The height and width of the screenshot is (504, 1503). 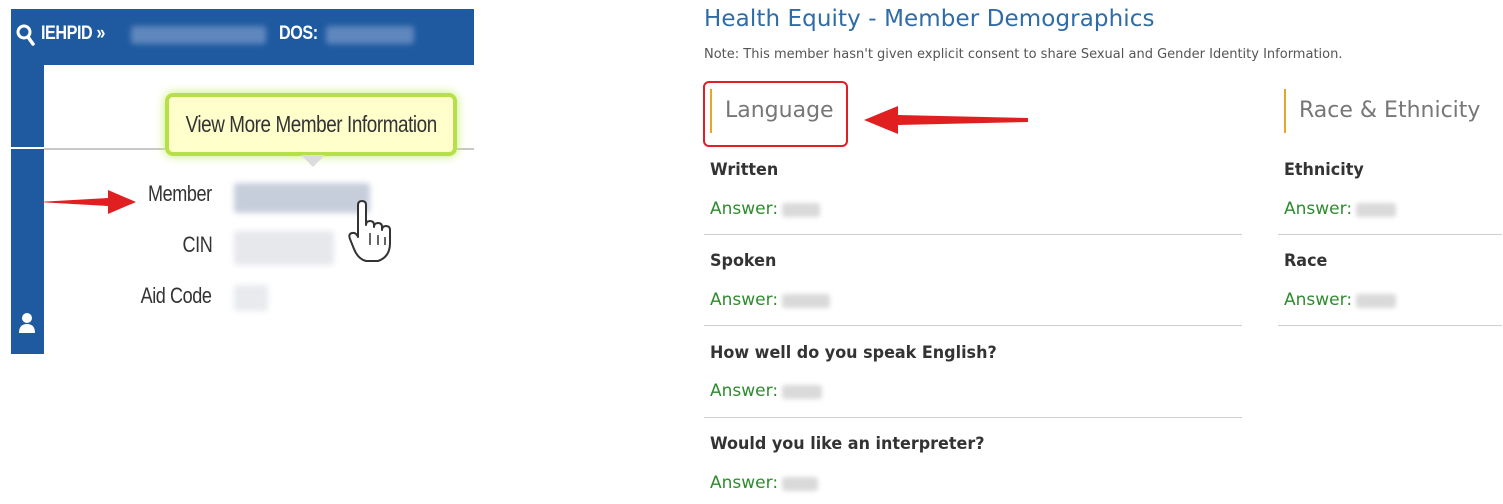 What do you see at coordinates (775, 114) in the screenshot?
I see `language-highlight-box` at bounding box center [775, 114].